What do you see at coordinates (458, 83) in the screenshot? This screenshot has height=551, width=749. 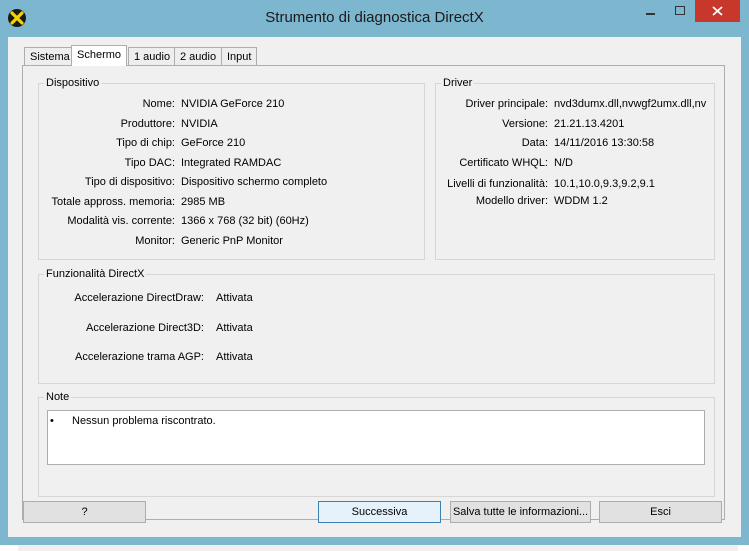 I see `driver-group-title: Driver` at bounding box center [458, 83].